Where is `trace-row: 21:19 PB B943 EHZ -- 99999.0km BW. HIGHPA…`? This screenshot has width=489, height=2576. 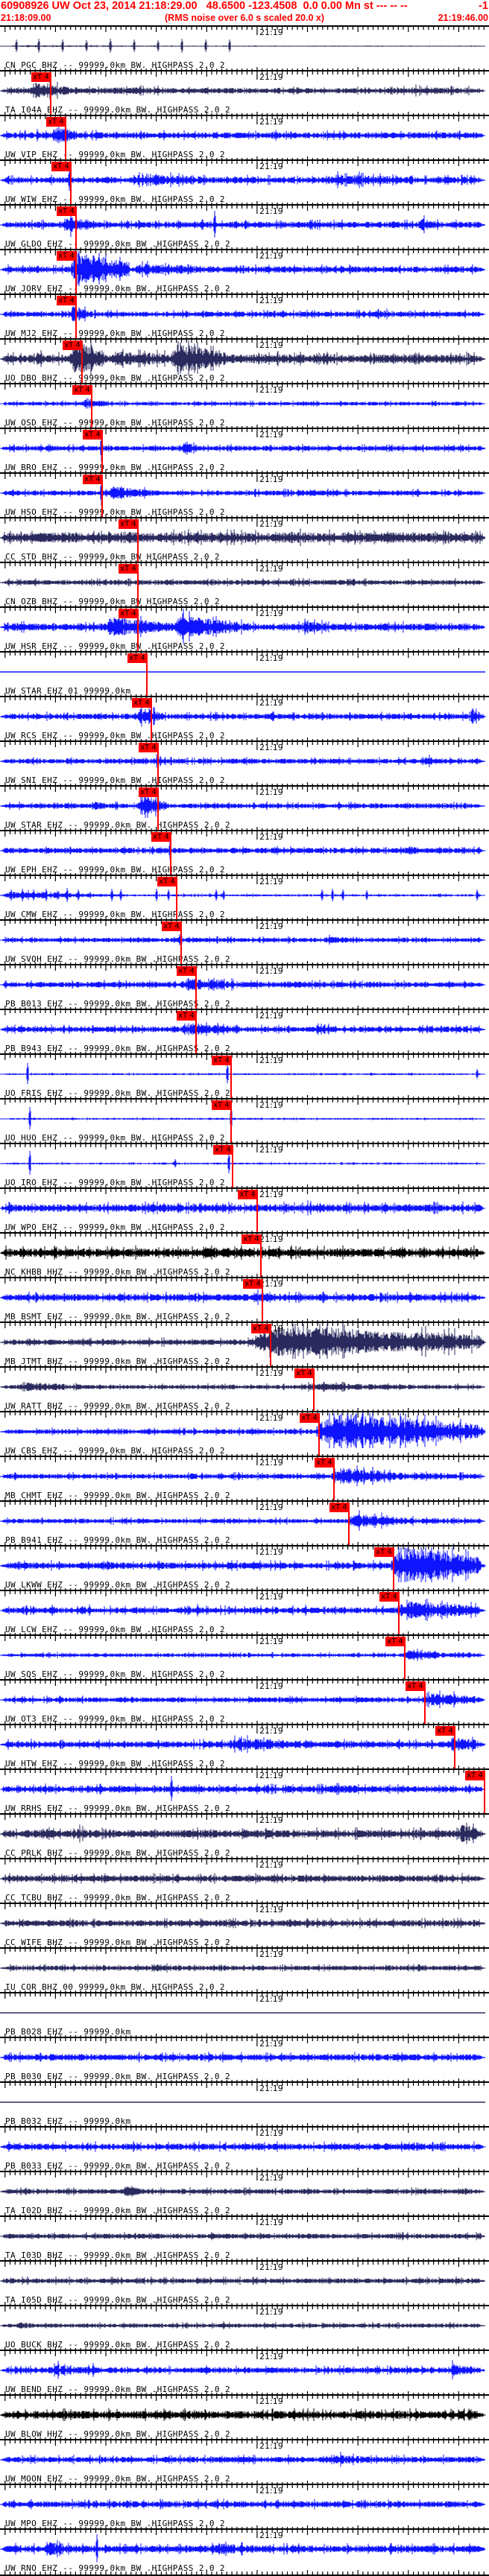
trace-row: 21:19 PB B943 EHZ -- 99999.0km BW. HIGHPA… is located at coordinates (245, 1032).